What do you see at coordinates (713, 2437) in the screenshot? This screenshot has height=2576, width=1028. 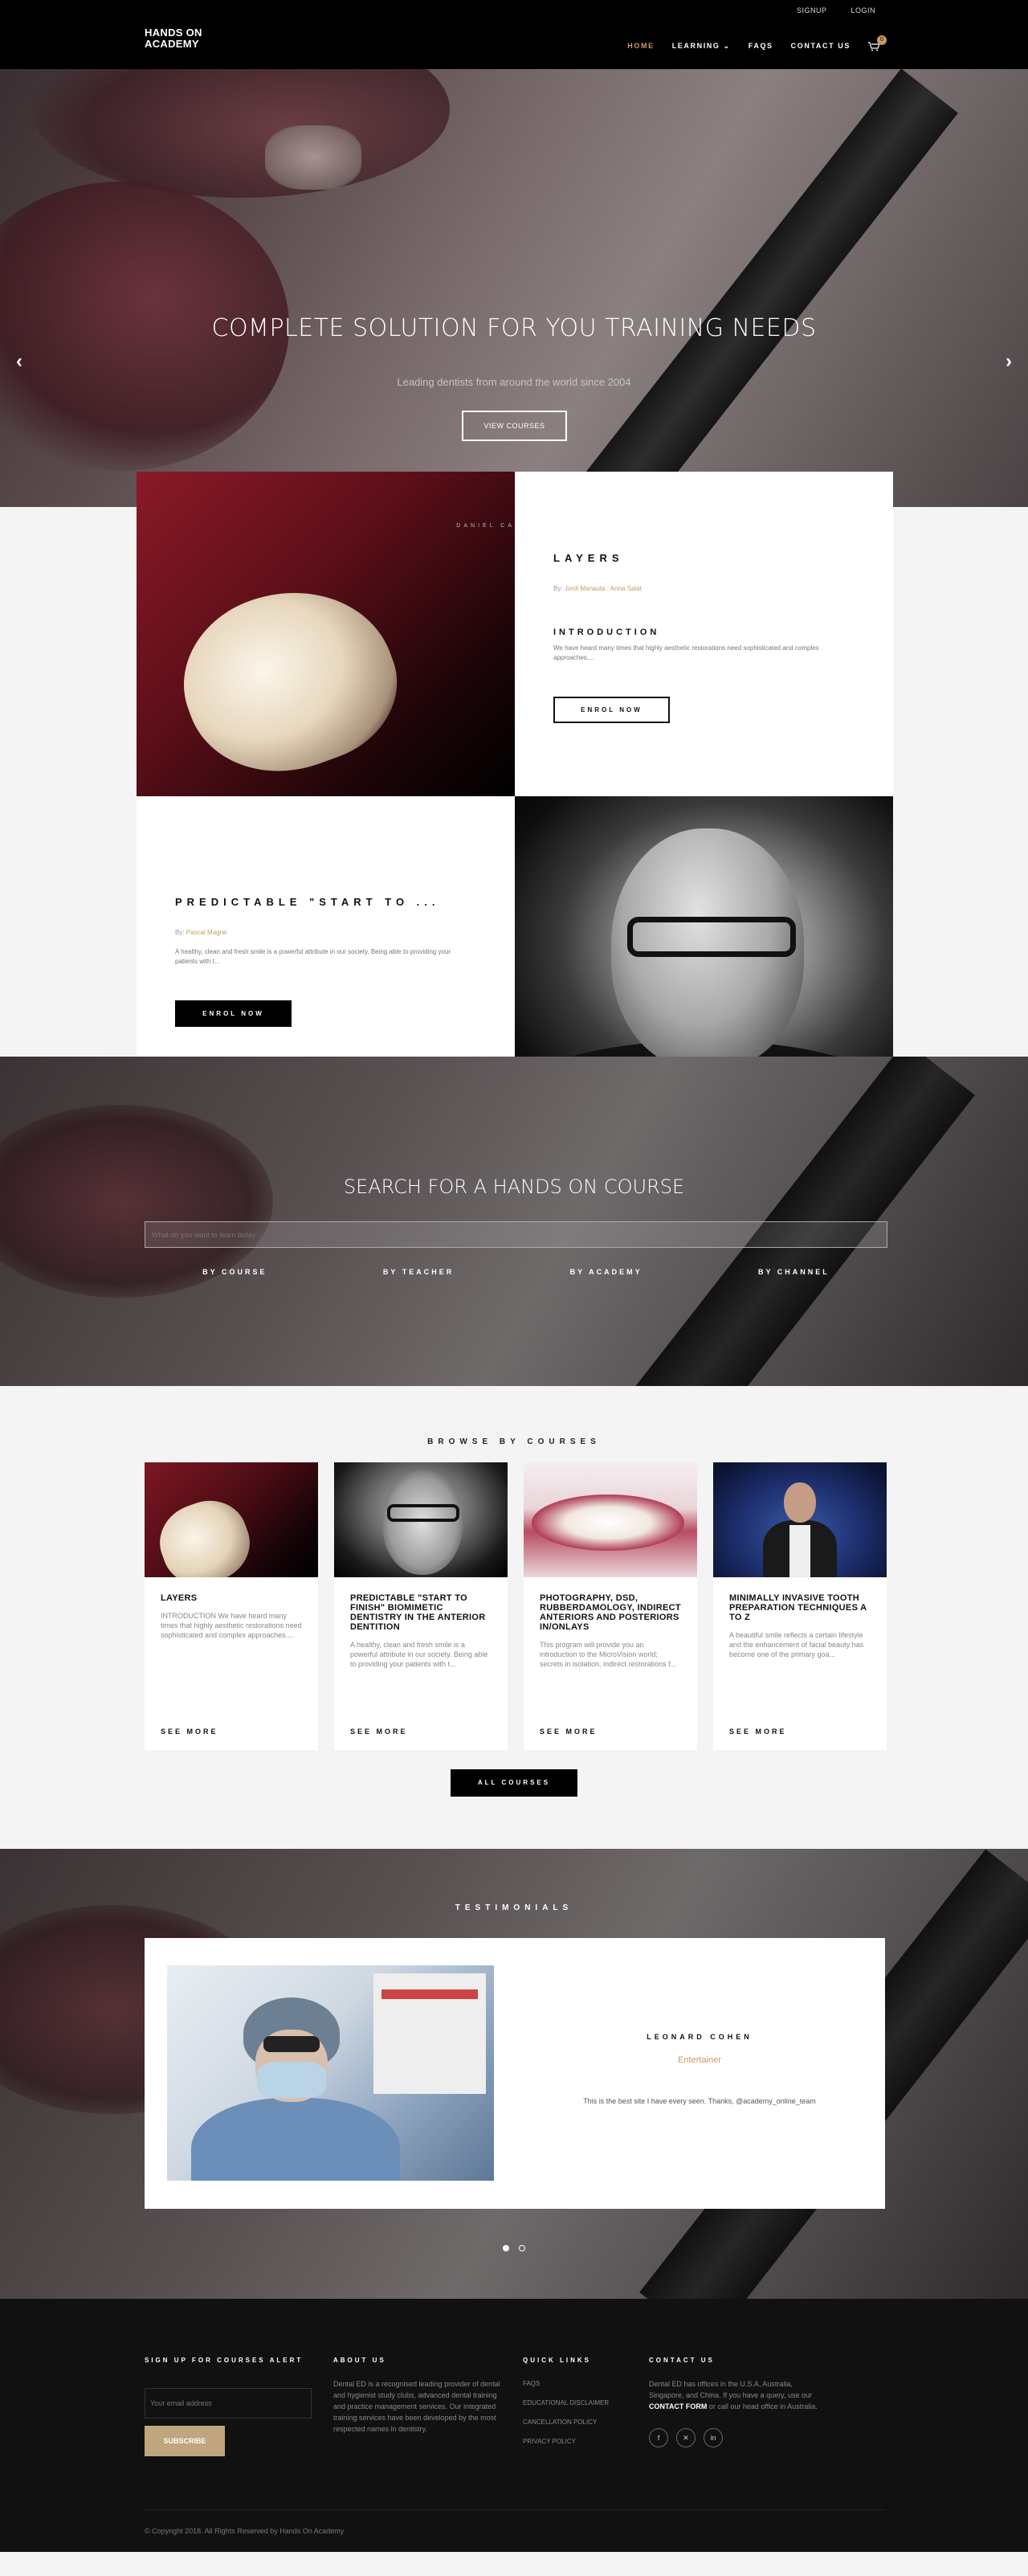 I see `linkedin-icon: in` at bounding box center [713, 2437].